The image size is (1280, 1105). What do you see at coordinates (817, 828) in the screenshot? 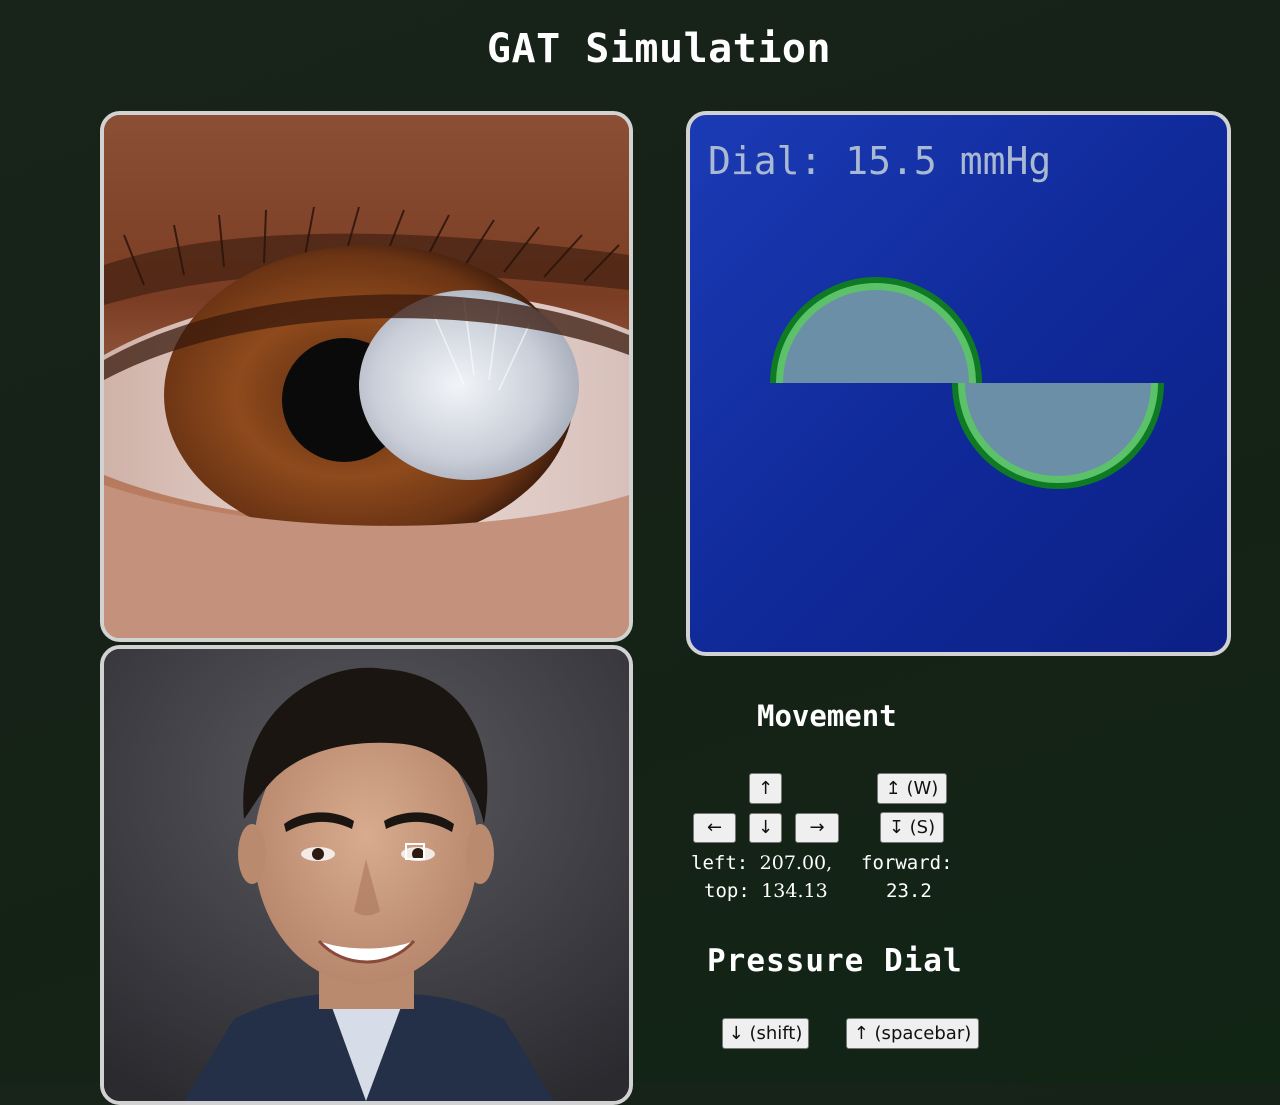
I see `move-right-button: →` at bounding box center [817, 828].